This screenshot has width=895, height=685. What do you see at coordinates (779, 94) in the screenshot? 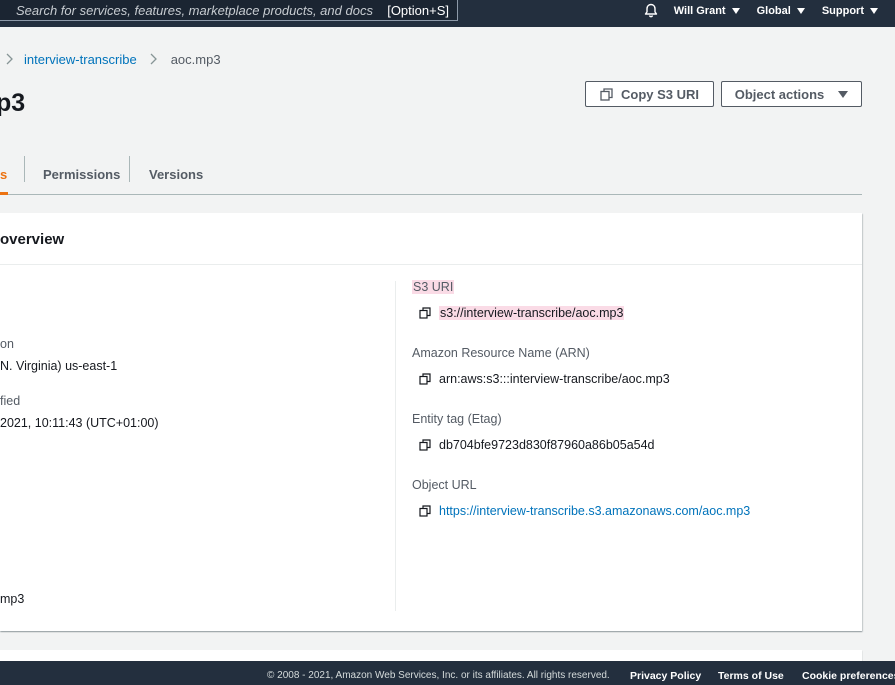
I see `object-actions-label: Object actions` at bounding box center [779, 94].